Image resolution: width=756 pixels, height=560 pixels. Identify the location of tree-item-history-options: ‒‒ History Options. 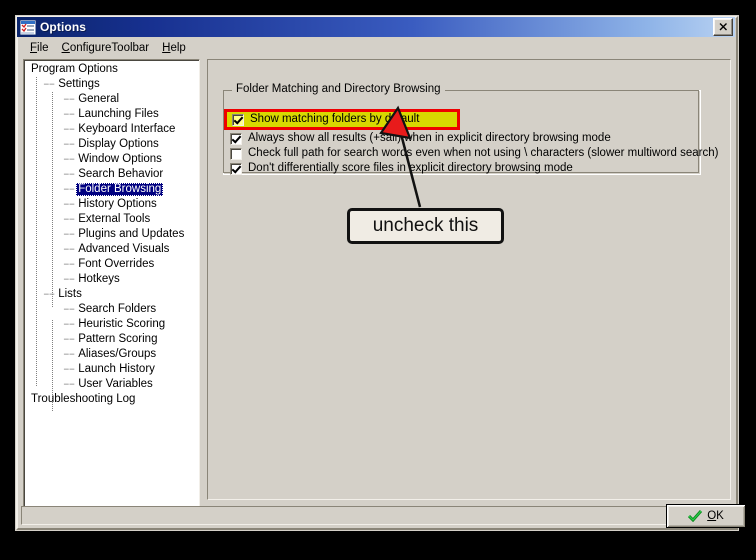
(111, 204).